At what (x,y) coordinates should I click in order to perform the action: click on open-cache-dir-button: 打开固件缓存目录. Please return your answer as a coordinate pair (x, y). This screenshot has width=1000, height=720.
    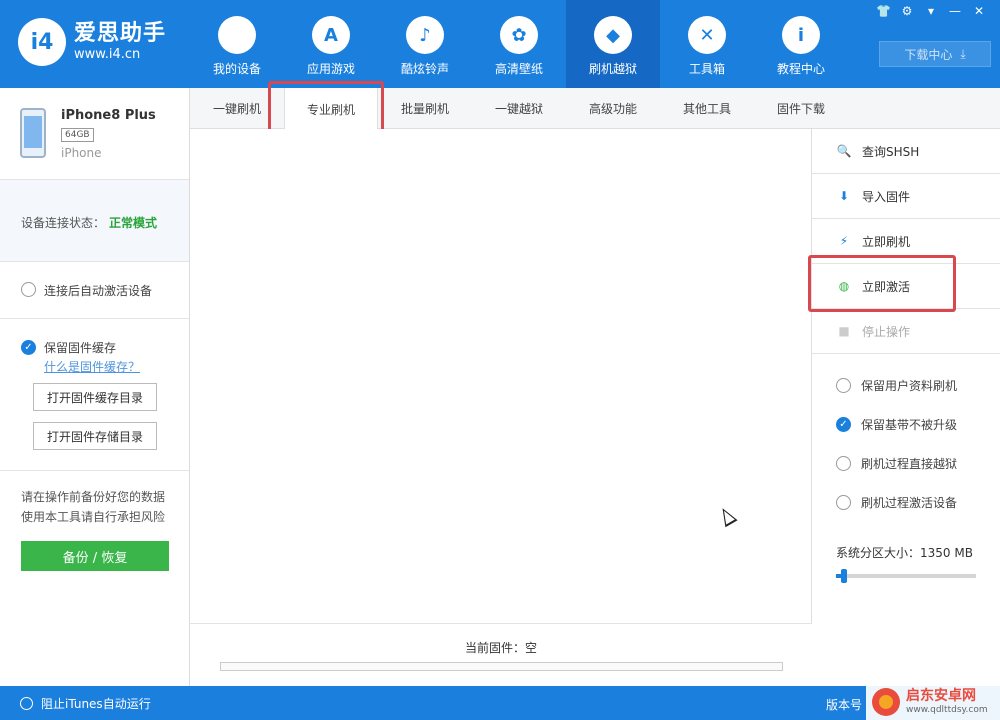
    Looking at the image, I should click on (95, 397).